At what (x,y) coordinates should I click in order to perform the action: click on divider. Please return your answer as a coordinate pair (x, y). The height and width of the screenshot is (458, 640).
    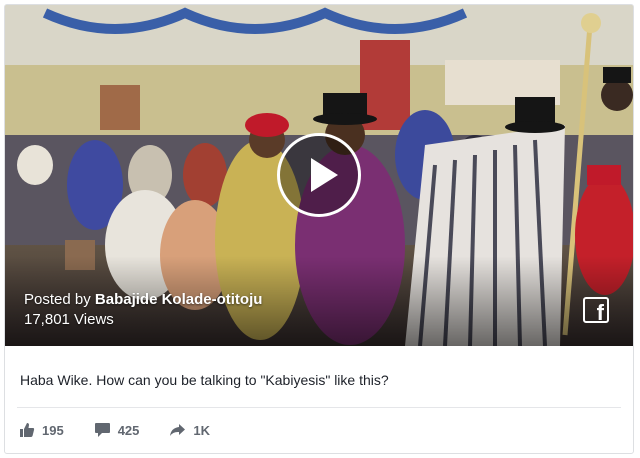
    Looking at the image, I should click on (319, 407).